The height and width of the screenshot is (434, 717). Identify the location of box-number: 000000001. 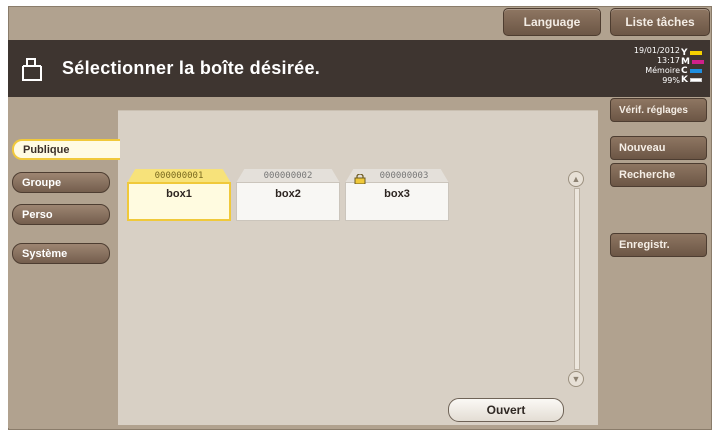
(179, 176).